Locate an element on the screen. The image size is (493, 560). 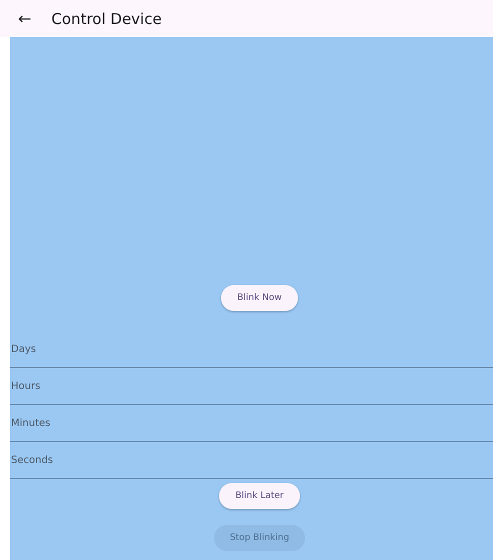
input-field: Minutes is located at coordinates (251, 423).